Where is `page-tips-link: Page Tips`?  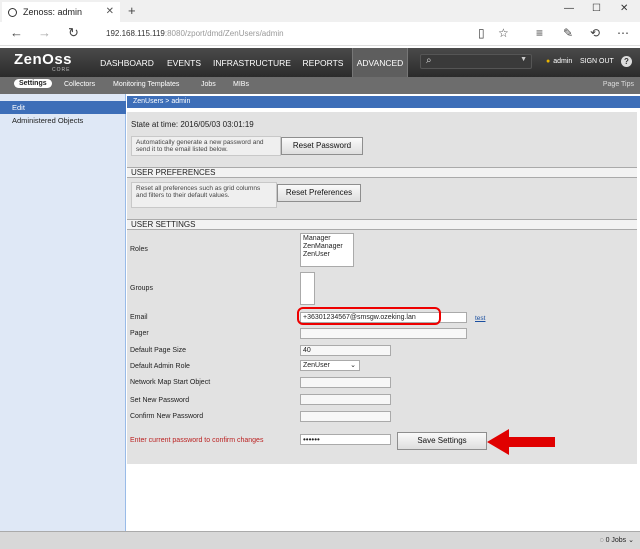 page-tips-link: Page Tips is located at coordinates (618, 84).